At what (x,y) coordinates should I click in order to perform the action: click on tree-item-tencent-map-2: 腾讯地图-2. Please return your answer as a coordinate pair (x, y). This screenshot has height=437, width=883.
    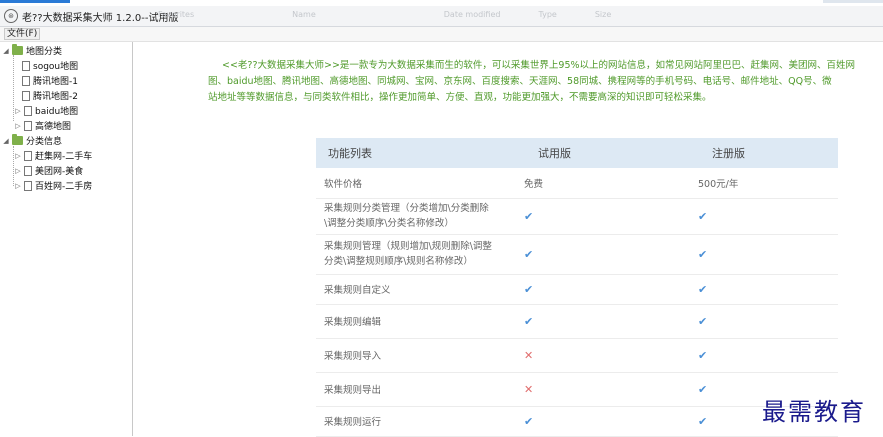
    Looking at the image, I should click on (49, 95).